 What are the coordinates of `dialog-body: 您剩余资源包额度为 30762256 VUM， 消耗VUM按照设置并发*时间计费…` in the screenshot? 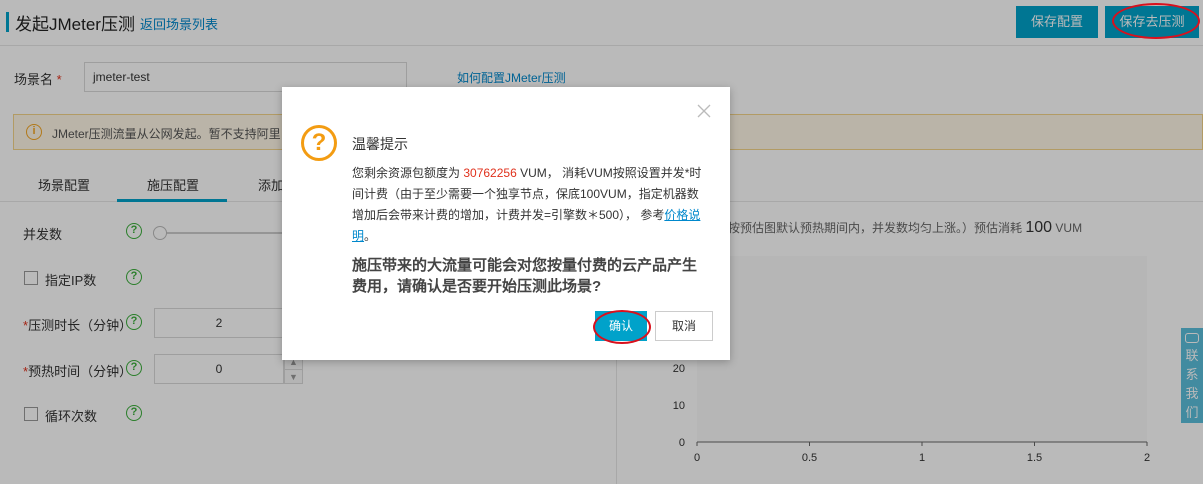 It's located at (527, 204).